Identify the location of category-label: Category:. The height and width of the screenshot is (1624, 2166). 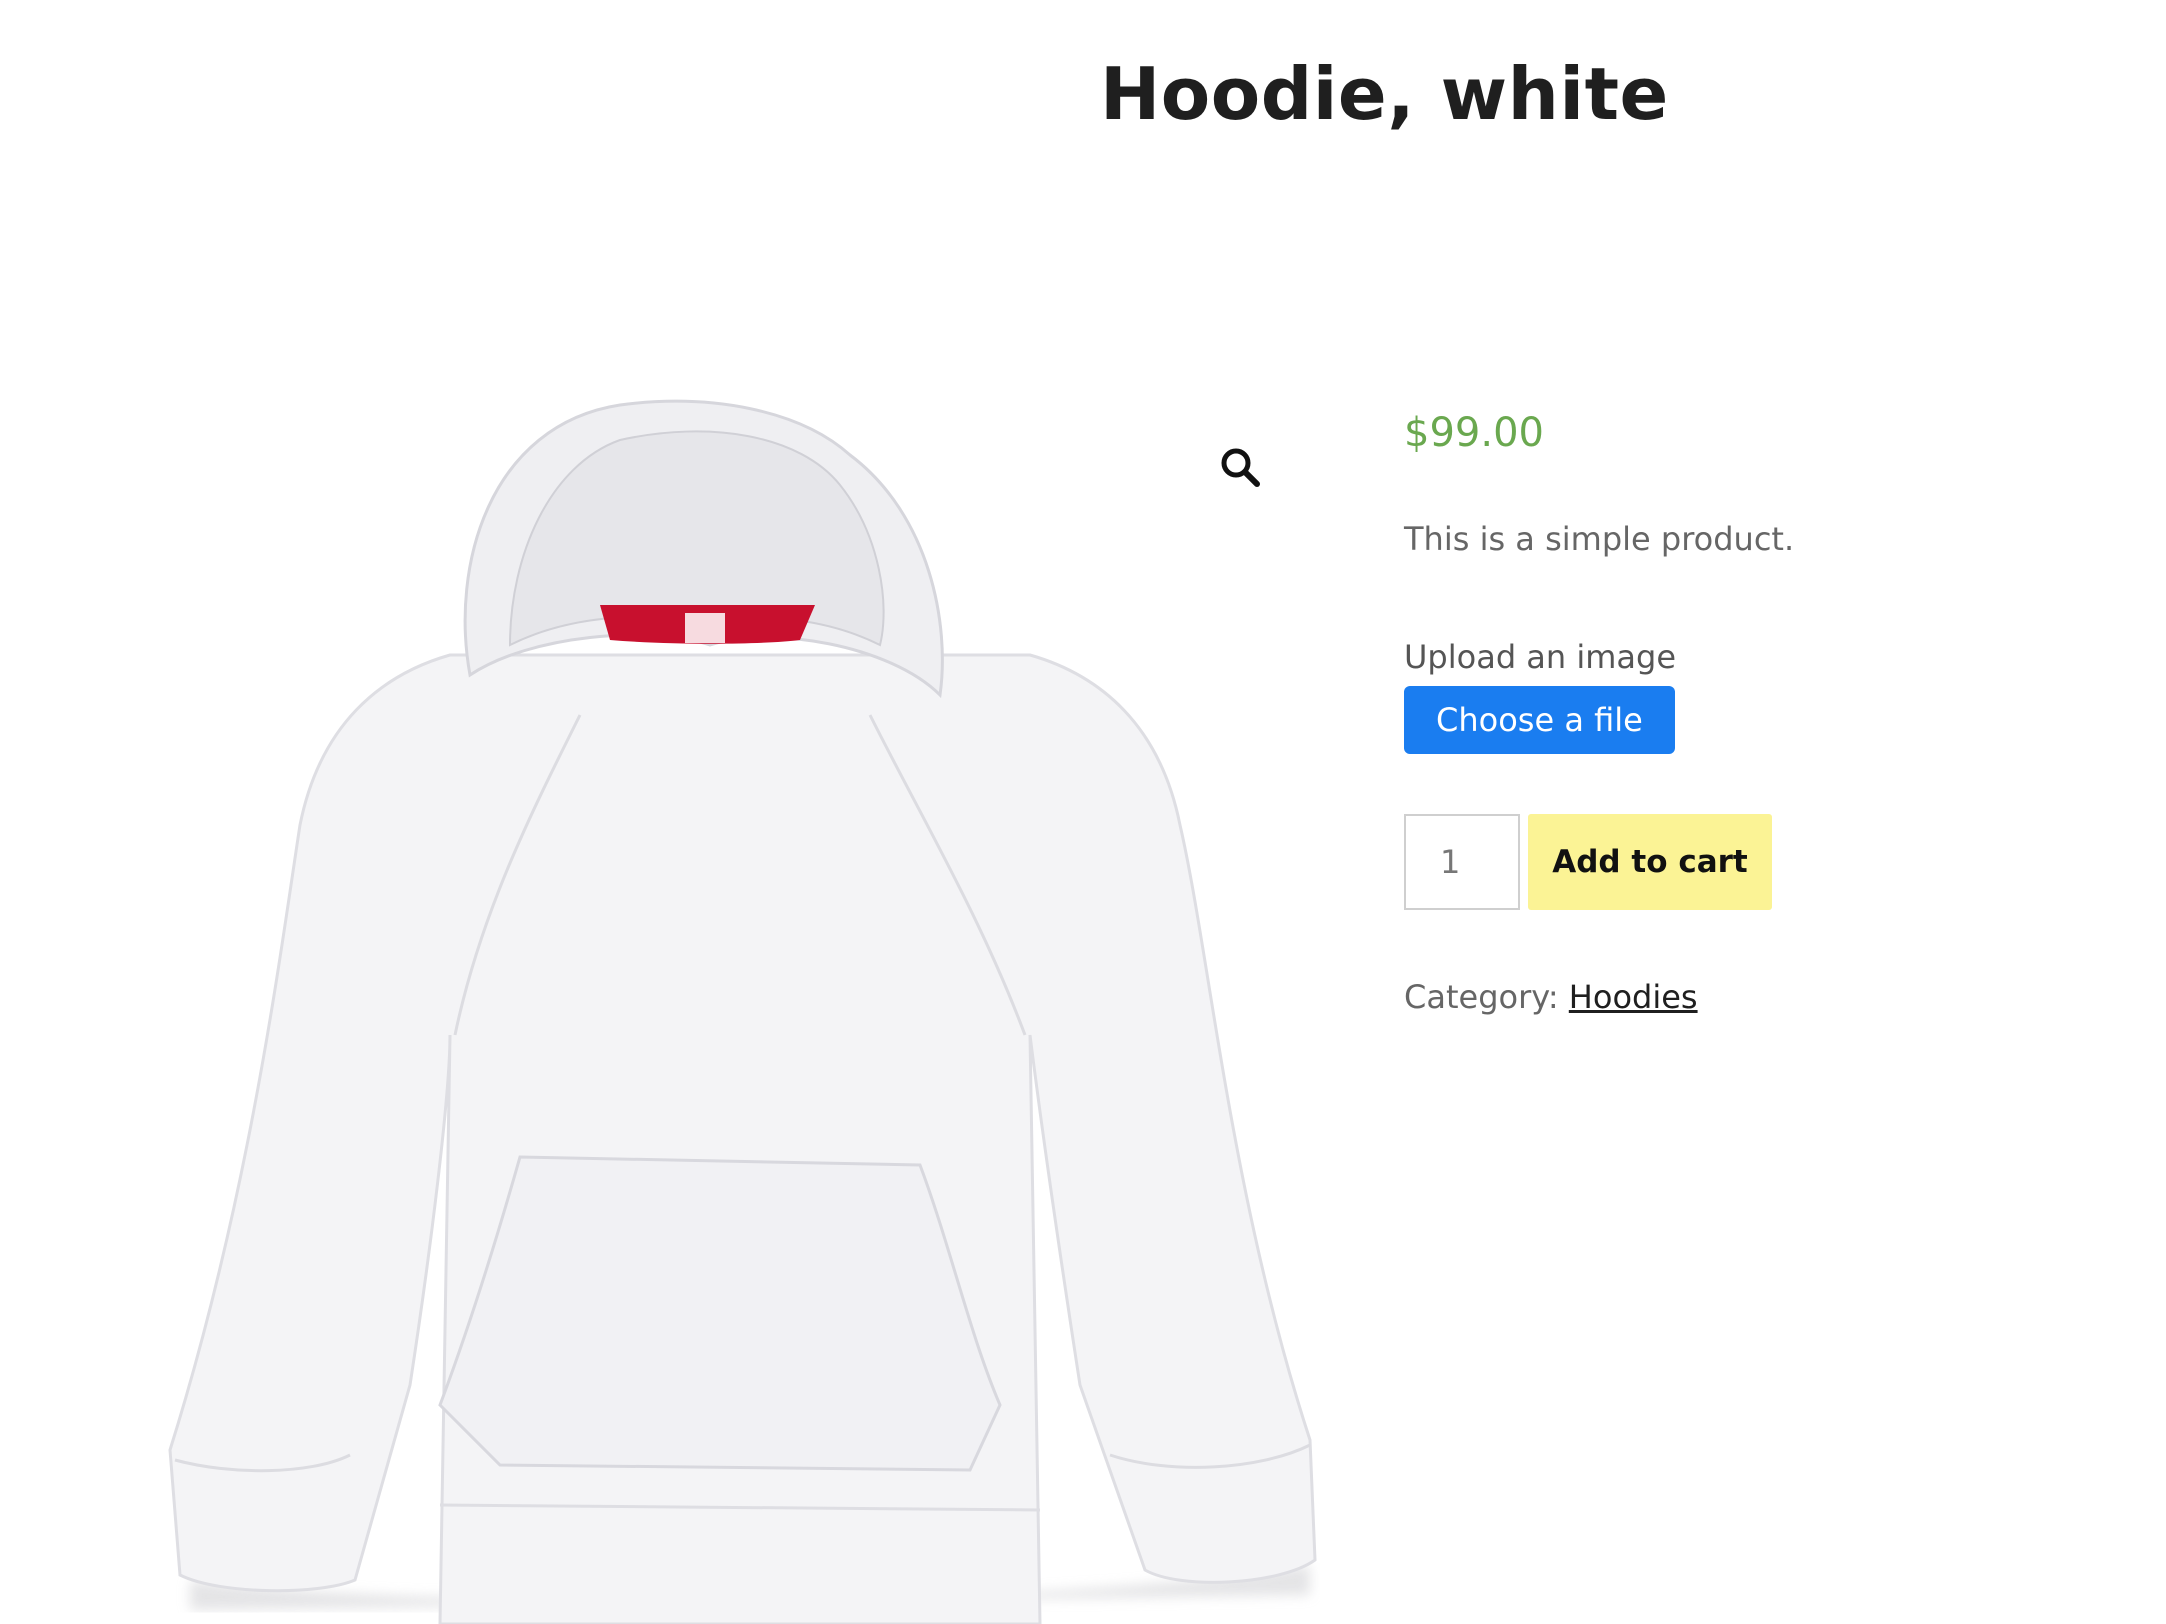
(1481, 997).